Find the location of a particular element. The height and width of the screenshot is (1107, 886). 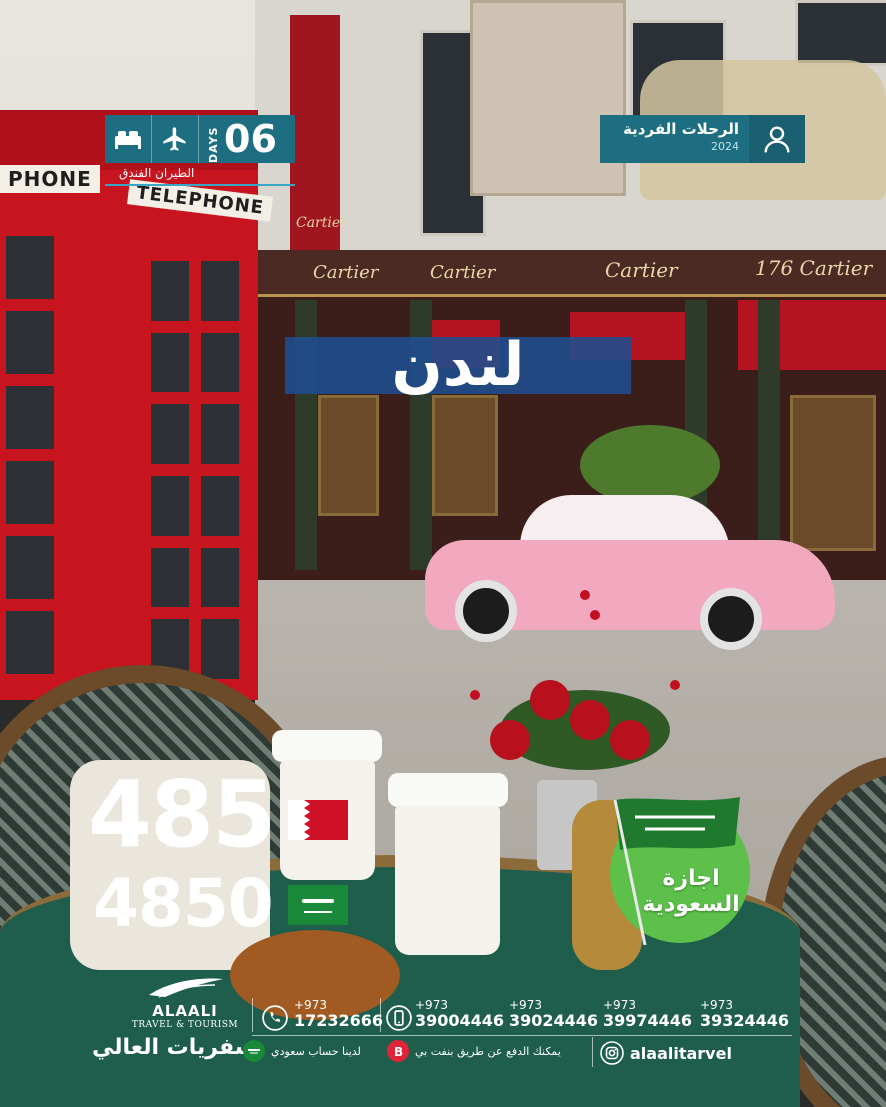

coffee-cup is located at coordinates (447, 880).